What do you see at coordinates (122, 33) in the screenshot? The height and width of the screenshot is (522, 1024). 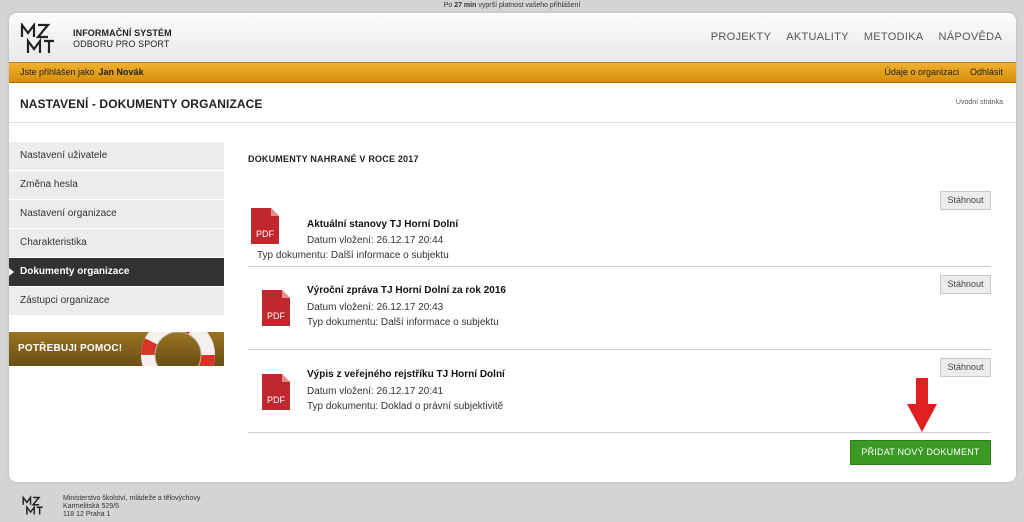 I see `system-title-line1: INFORMAČNÍ SYSTÉM` at bounding box center [122, 33].